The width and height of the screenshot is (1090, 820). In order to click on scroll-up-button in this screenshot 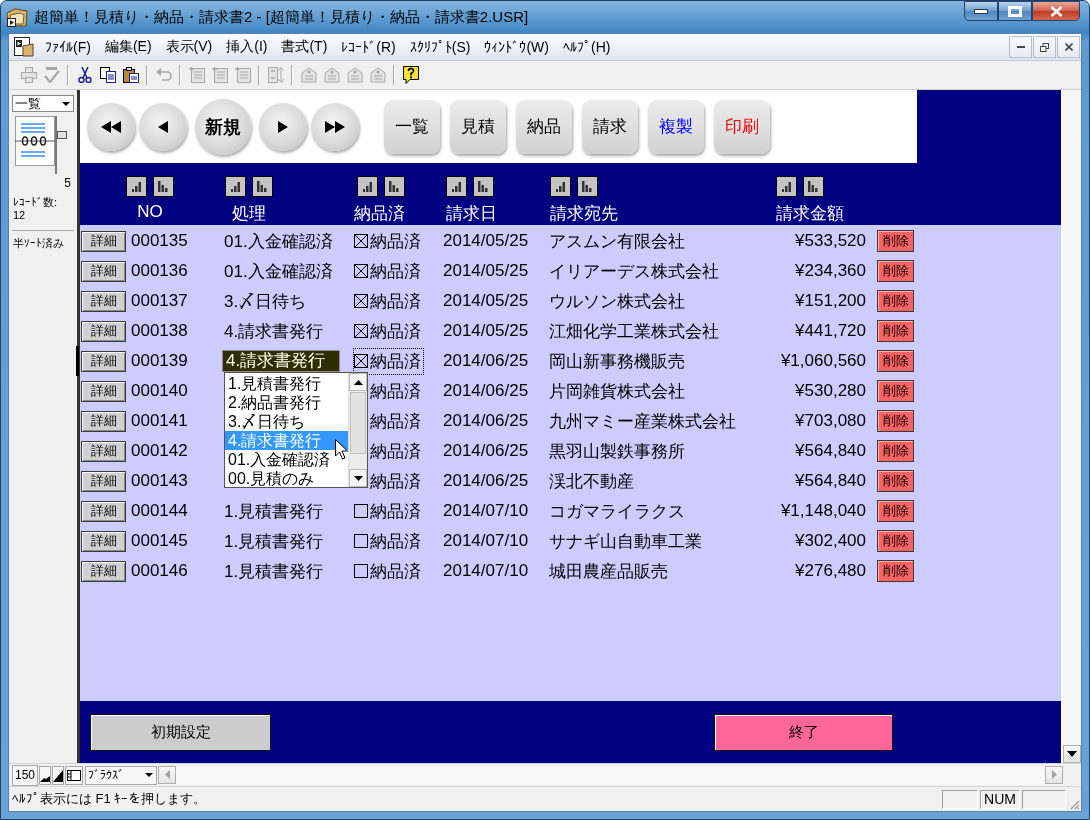, I will do `click(358, 382)`.